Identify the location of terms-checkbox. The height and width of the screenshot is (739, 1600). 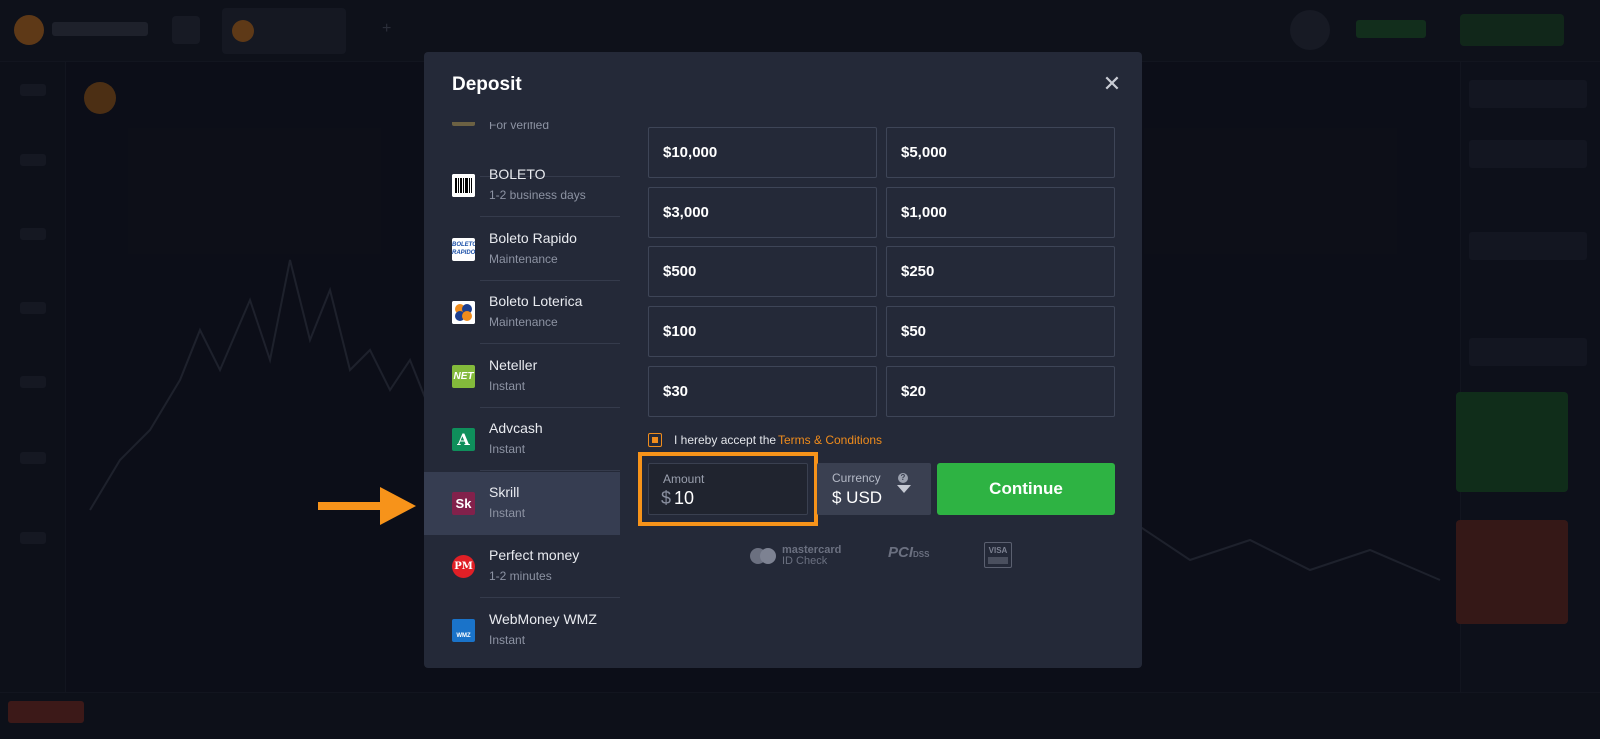
(655, 440).